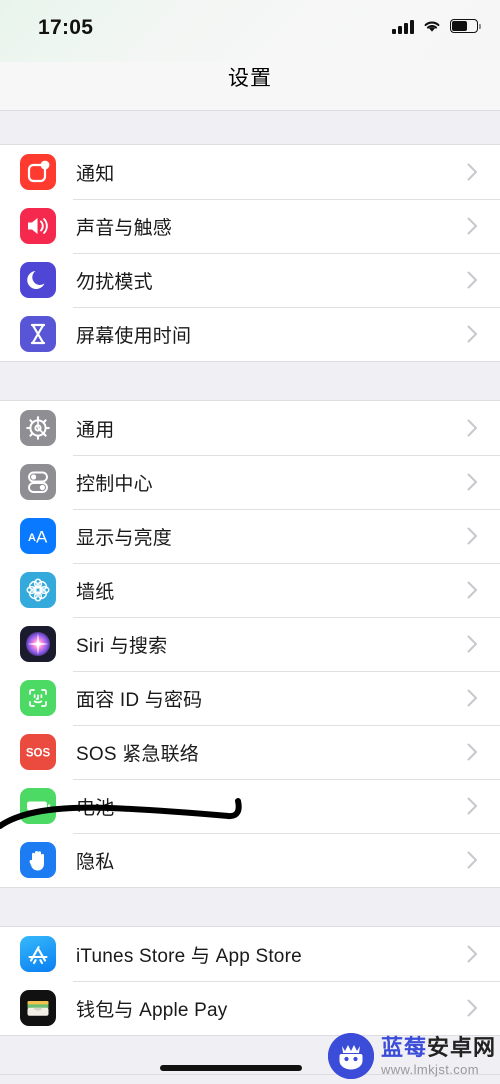  What do you see at coordinates (461, 1047) in the screenshot?
I see `watermark-brand-dark: 安卓网` at bounding box center [461, 1047].